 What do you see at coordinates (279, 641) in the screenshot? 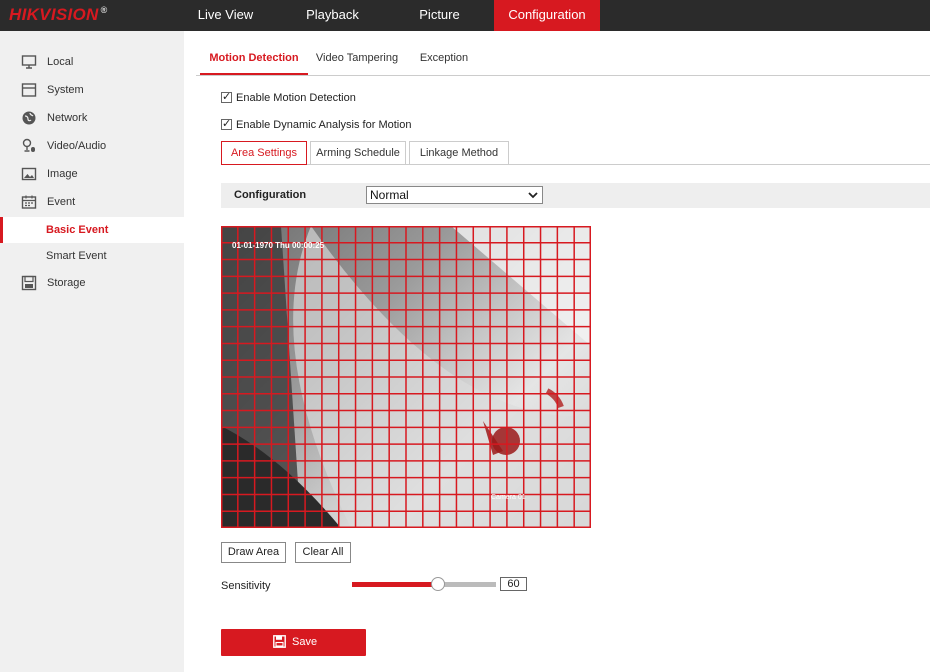
I see `save-icon` at bounding box center [279, 641].